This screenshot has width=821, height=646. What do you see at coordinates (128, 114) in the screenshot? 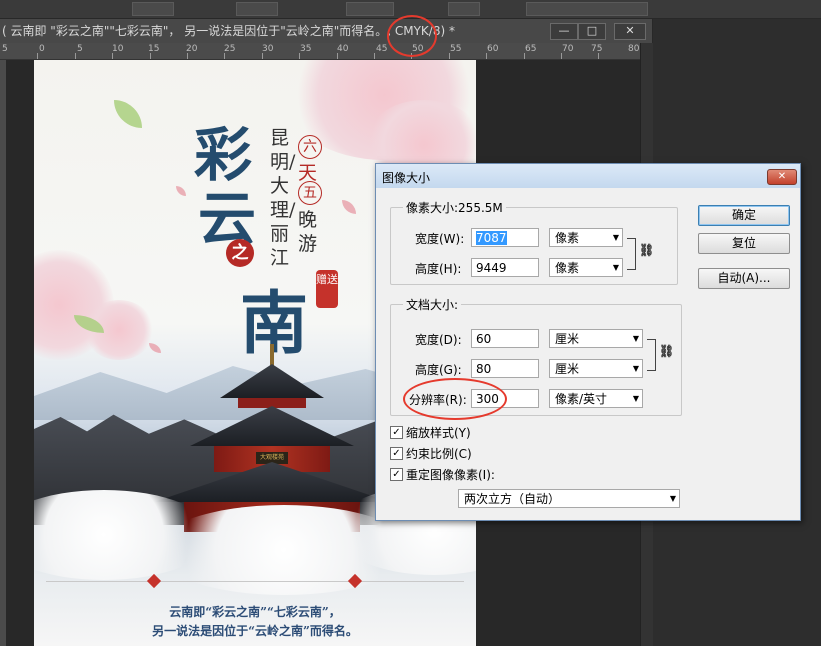
I see `leaf-decoration` at bounding box center [128, 114].